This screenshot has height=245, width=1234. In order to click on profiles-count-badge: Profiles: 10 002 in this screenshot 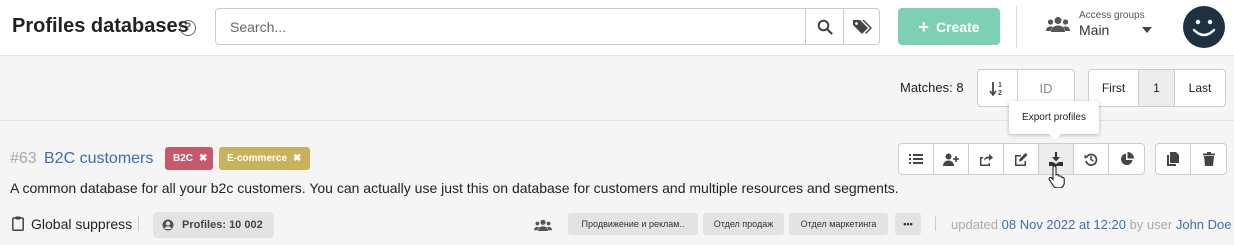, I will do `click(213, 225)`.